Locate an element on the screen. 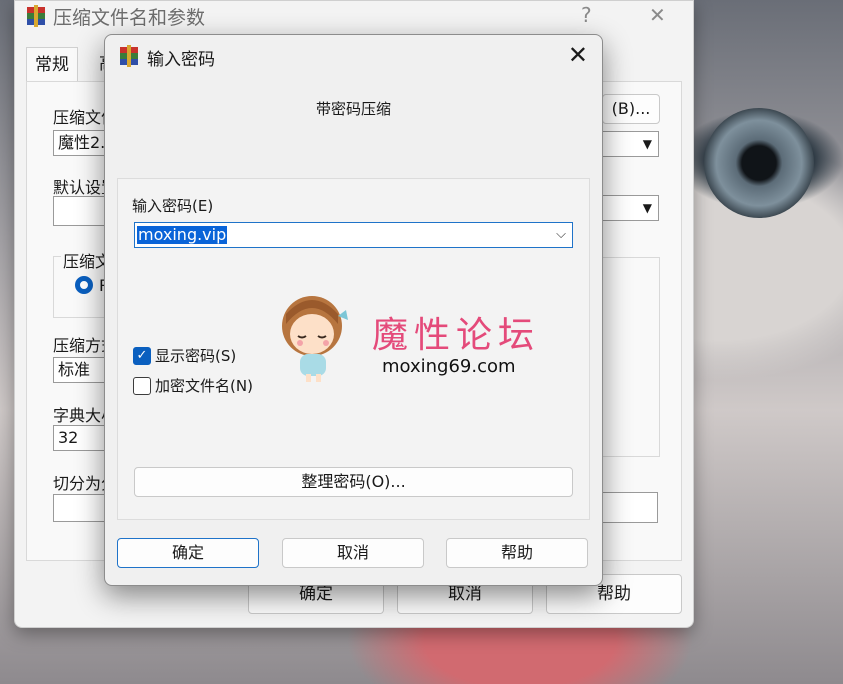 The height and width of the screenshot is (684, 843). password-label: 输入密码(E) is located at coordinates (173, 206).